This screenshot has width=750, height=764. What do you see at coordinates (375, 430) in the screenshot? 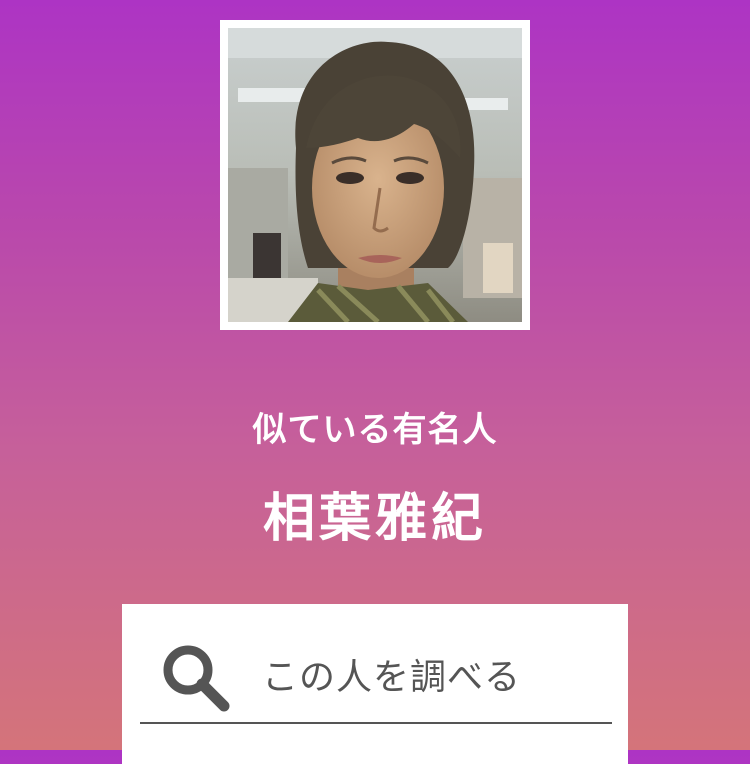
I see `similar-celebrity-heading: 似ている有名人` at bounding box center [375, 430].